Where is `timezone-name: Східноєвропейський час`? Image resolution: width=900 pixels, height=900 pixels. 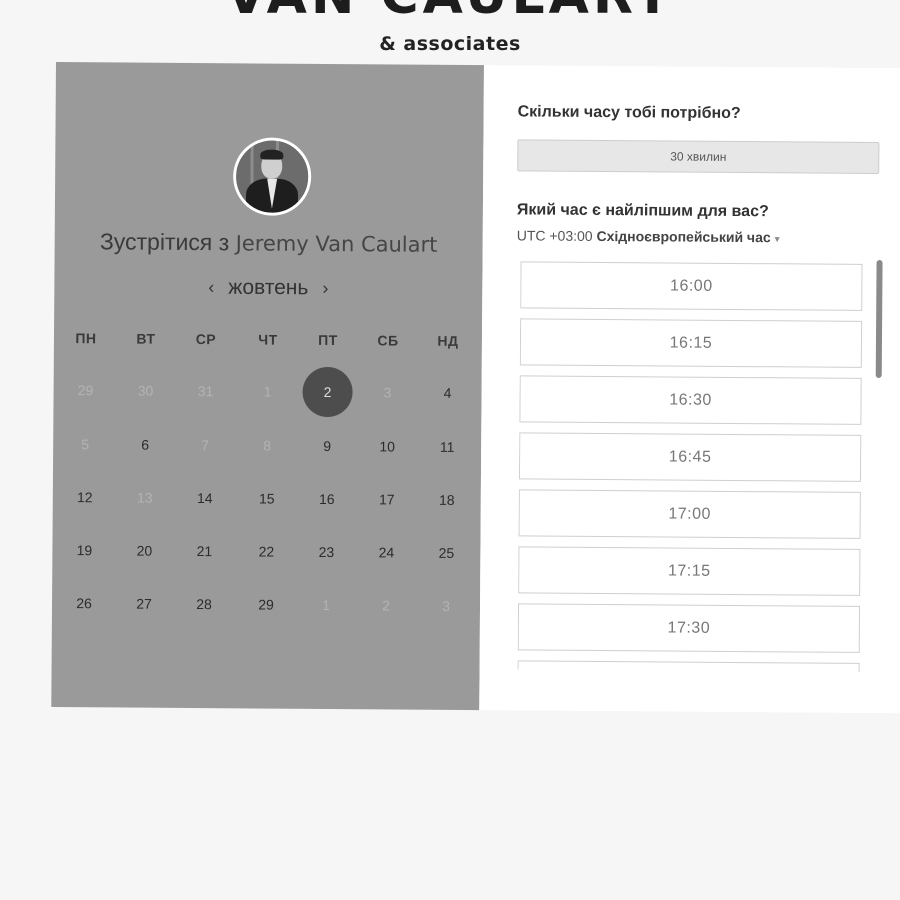
timezone-name: Східноєвропейський час is located at coordinates (683, 236).